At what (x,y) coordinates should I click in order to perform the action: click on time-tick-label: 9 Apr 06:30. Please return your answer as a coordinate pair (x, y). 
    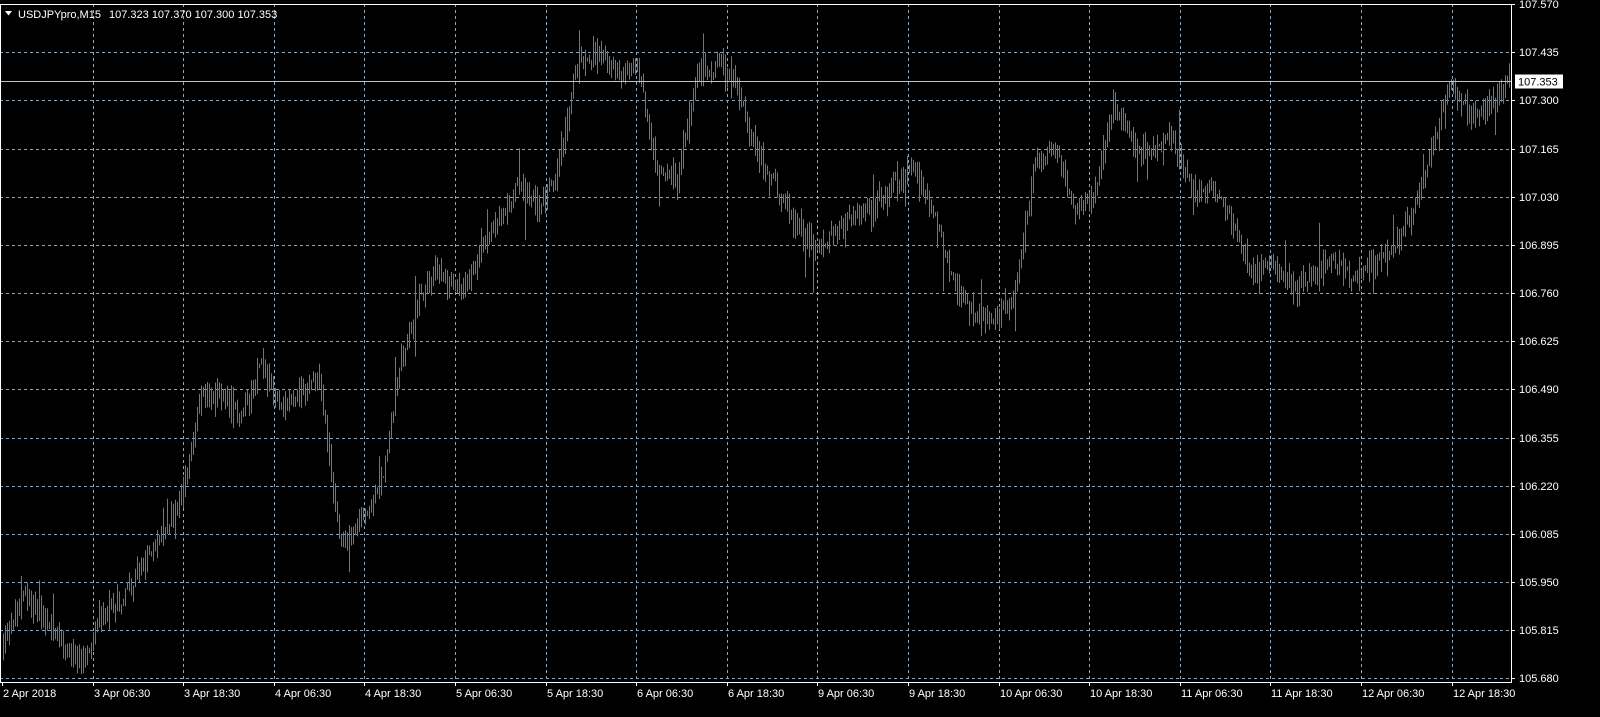
    Looking at the image, I should click on (846, 694).